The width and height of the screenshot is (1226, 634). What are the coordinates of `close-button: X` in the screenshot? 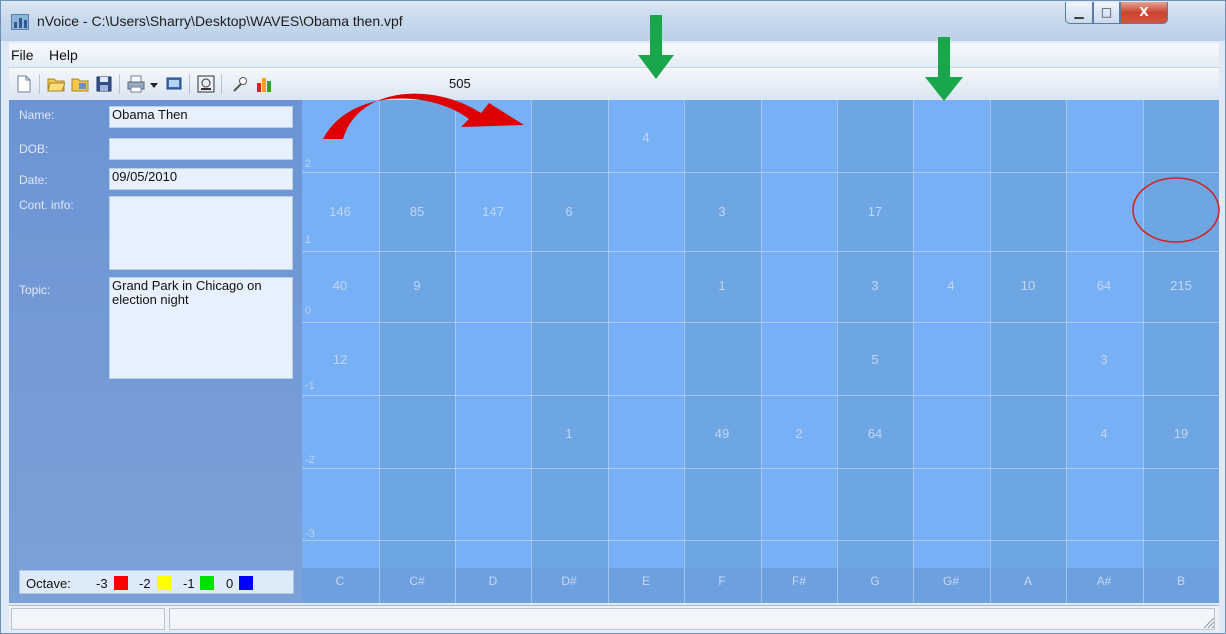 It's located at (1144, 13).